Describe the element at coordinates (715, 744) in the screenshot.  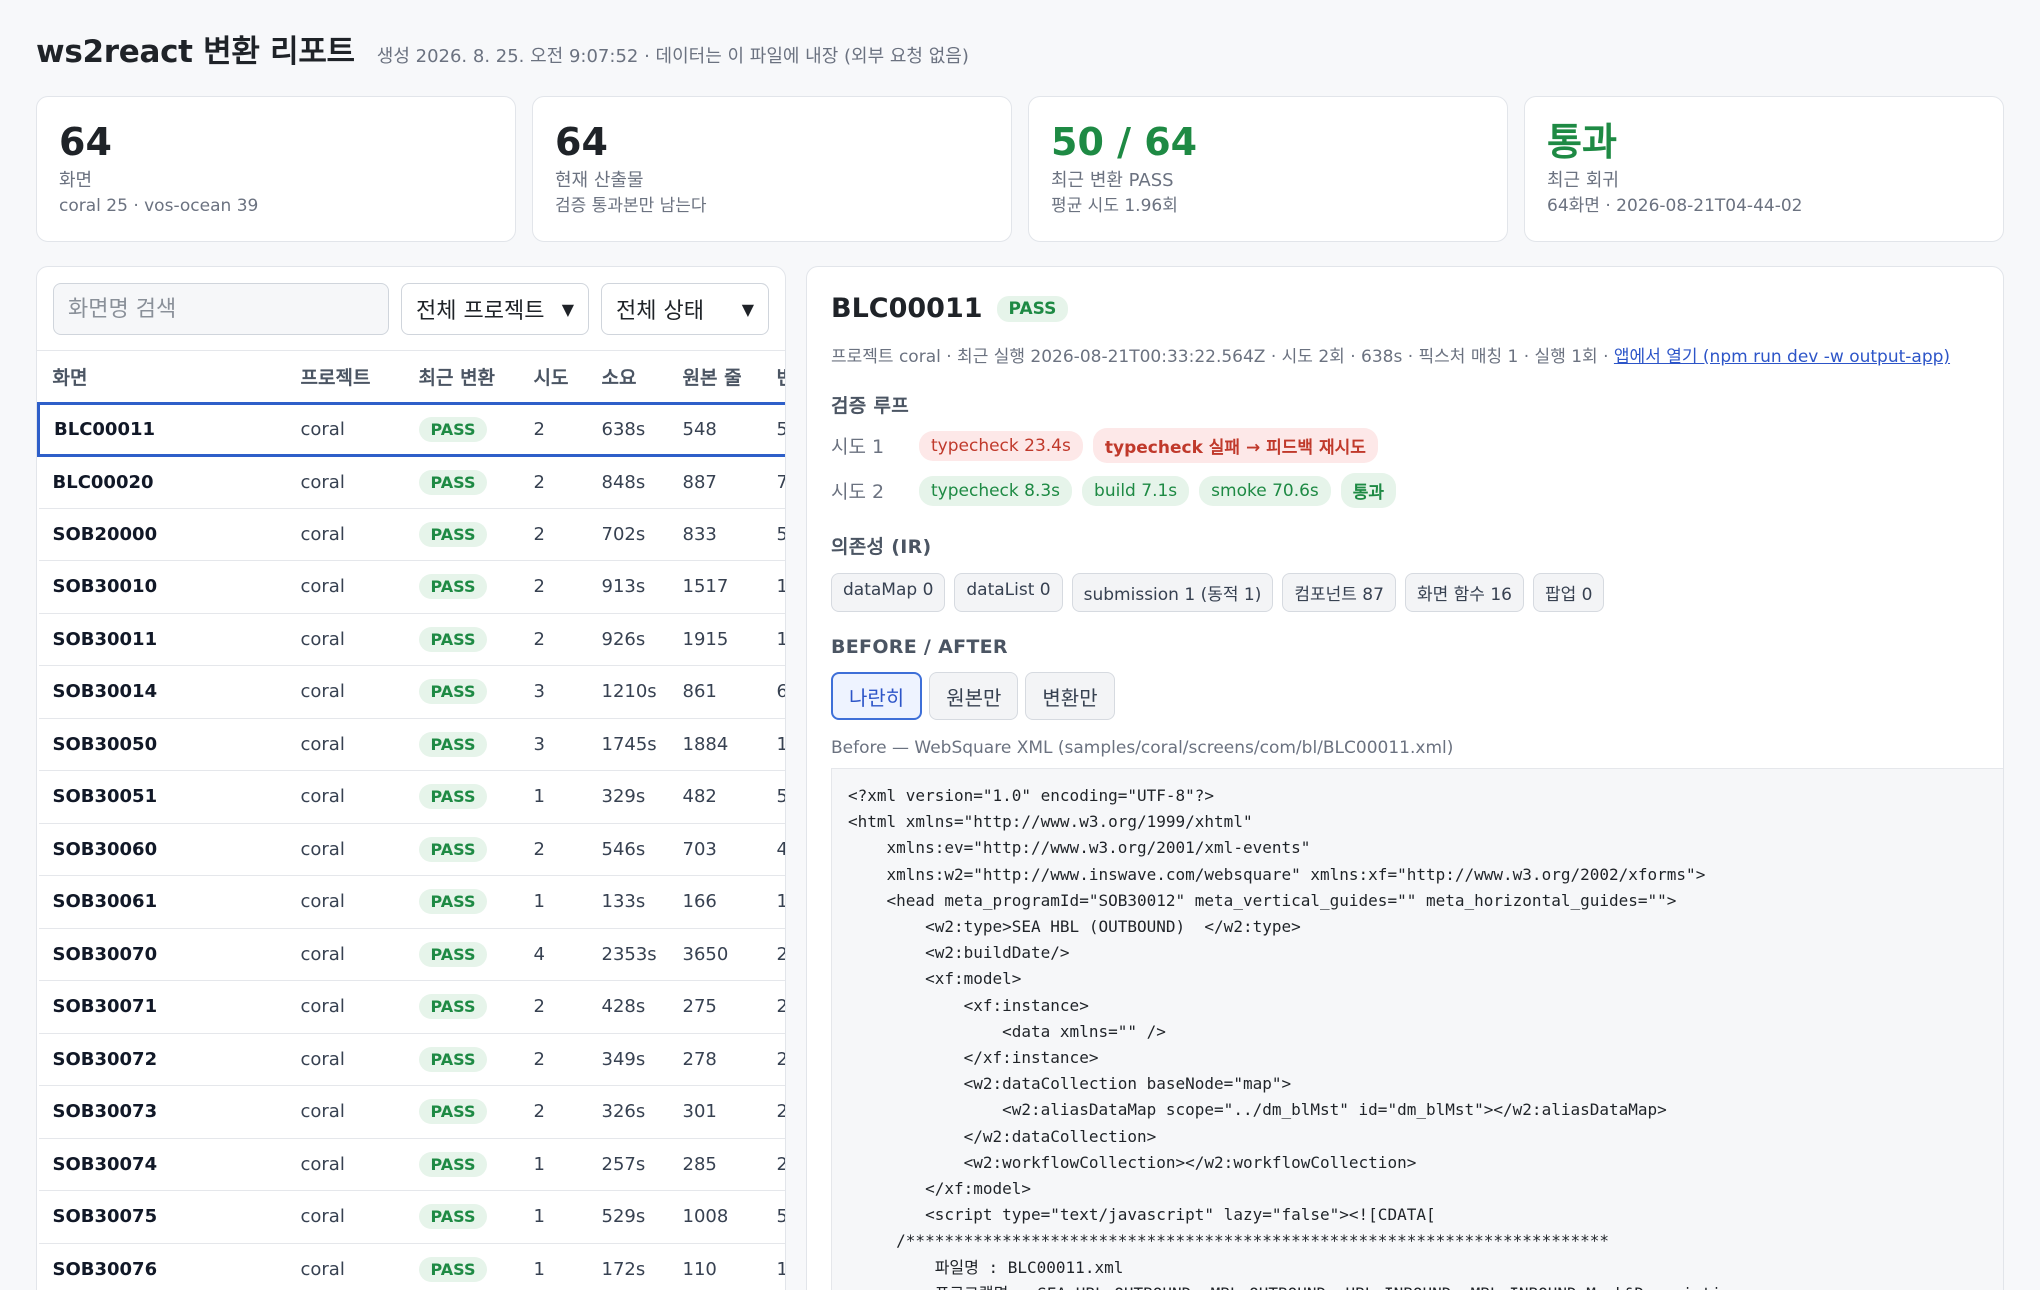
I see `cell-lines: 1884` at that location.